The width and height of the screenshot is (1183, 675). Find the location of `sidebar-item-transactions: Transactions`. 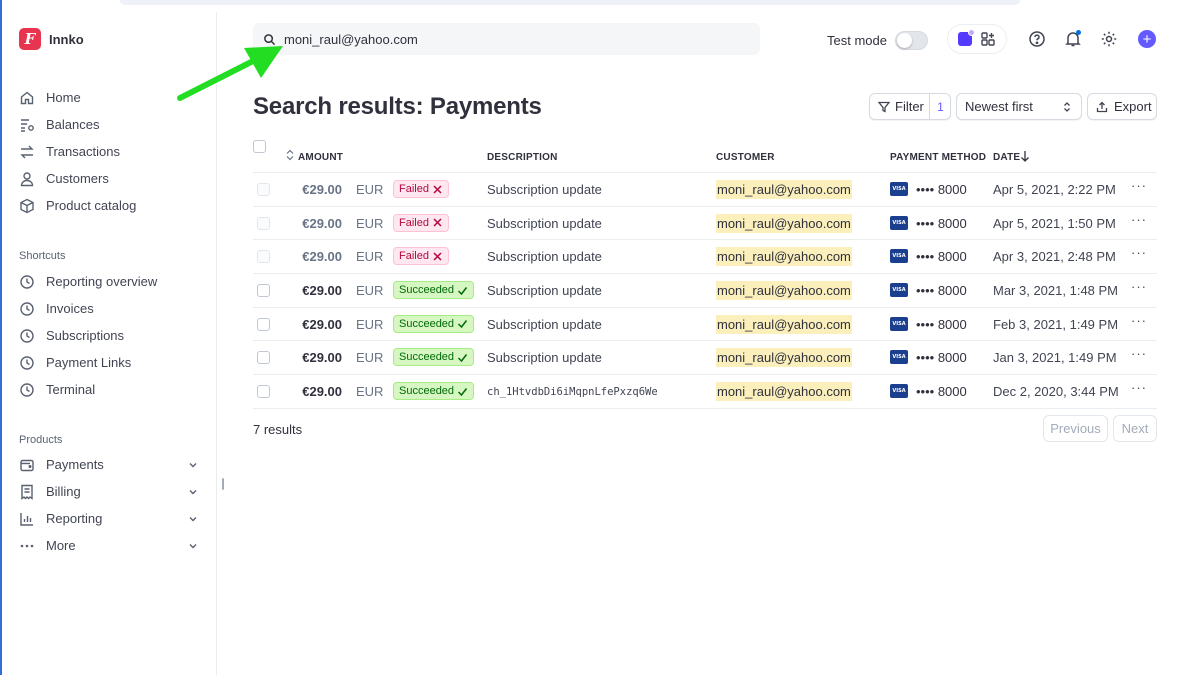

sidebar-item-transactions: Transactions is located at coordinates (109, 151).